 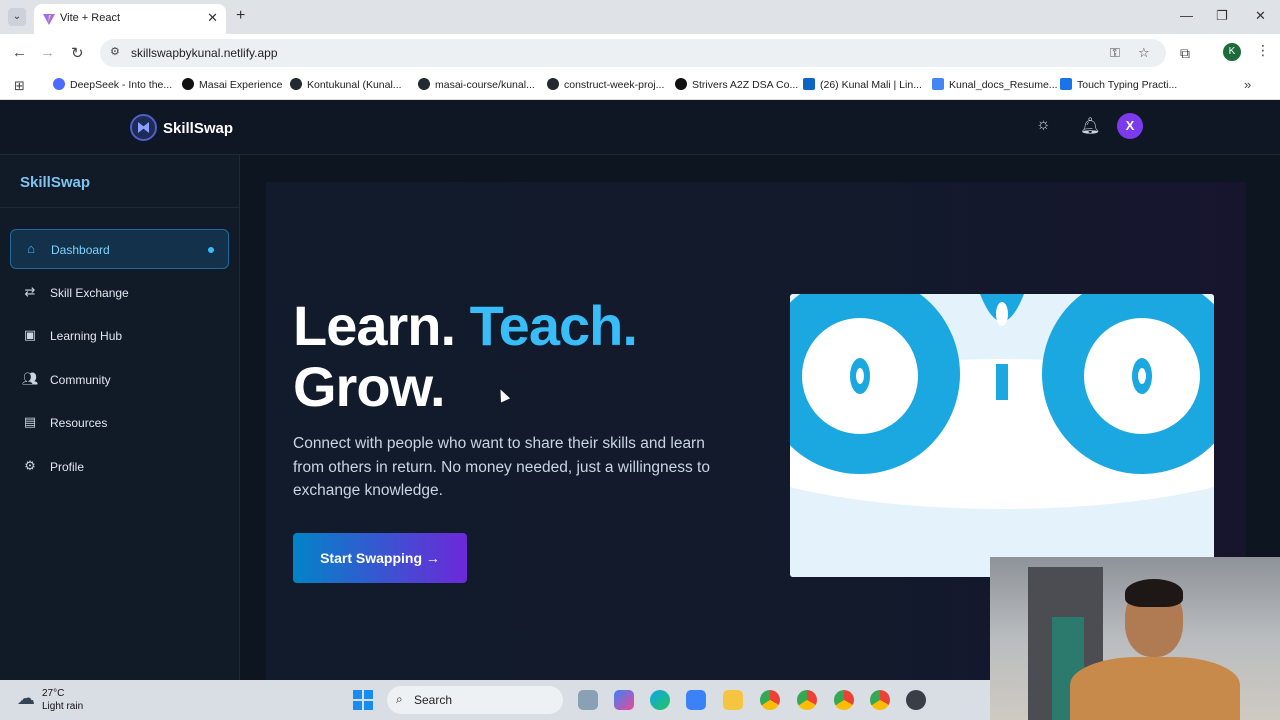 I want to click on forward-icon: →, so click(x=47, y=52).